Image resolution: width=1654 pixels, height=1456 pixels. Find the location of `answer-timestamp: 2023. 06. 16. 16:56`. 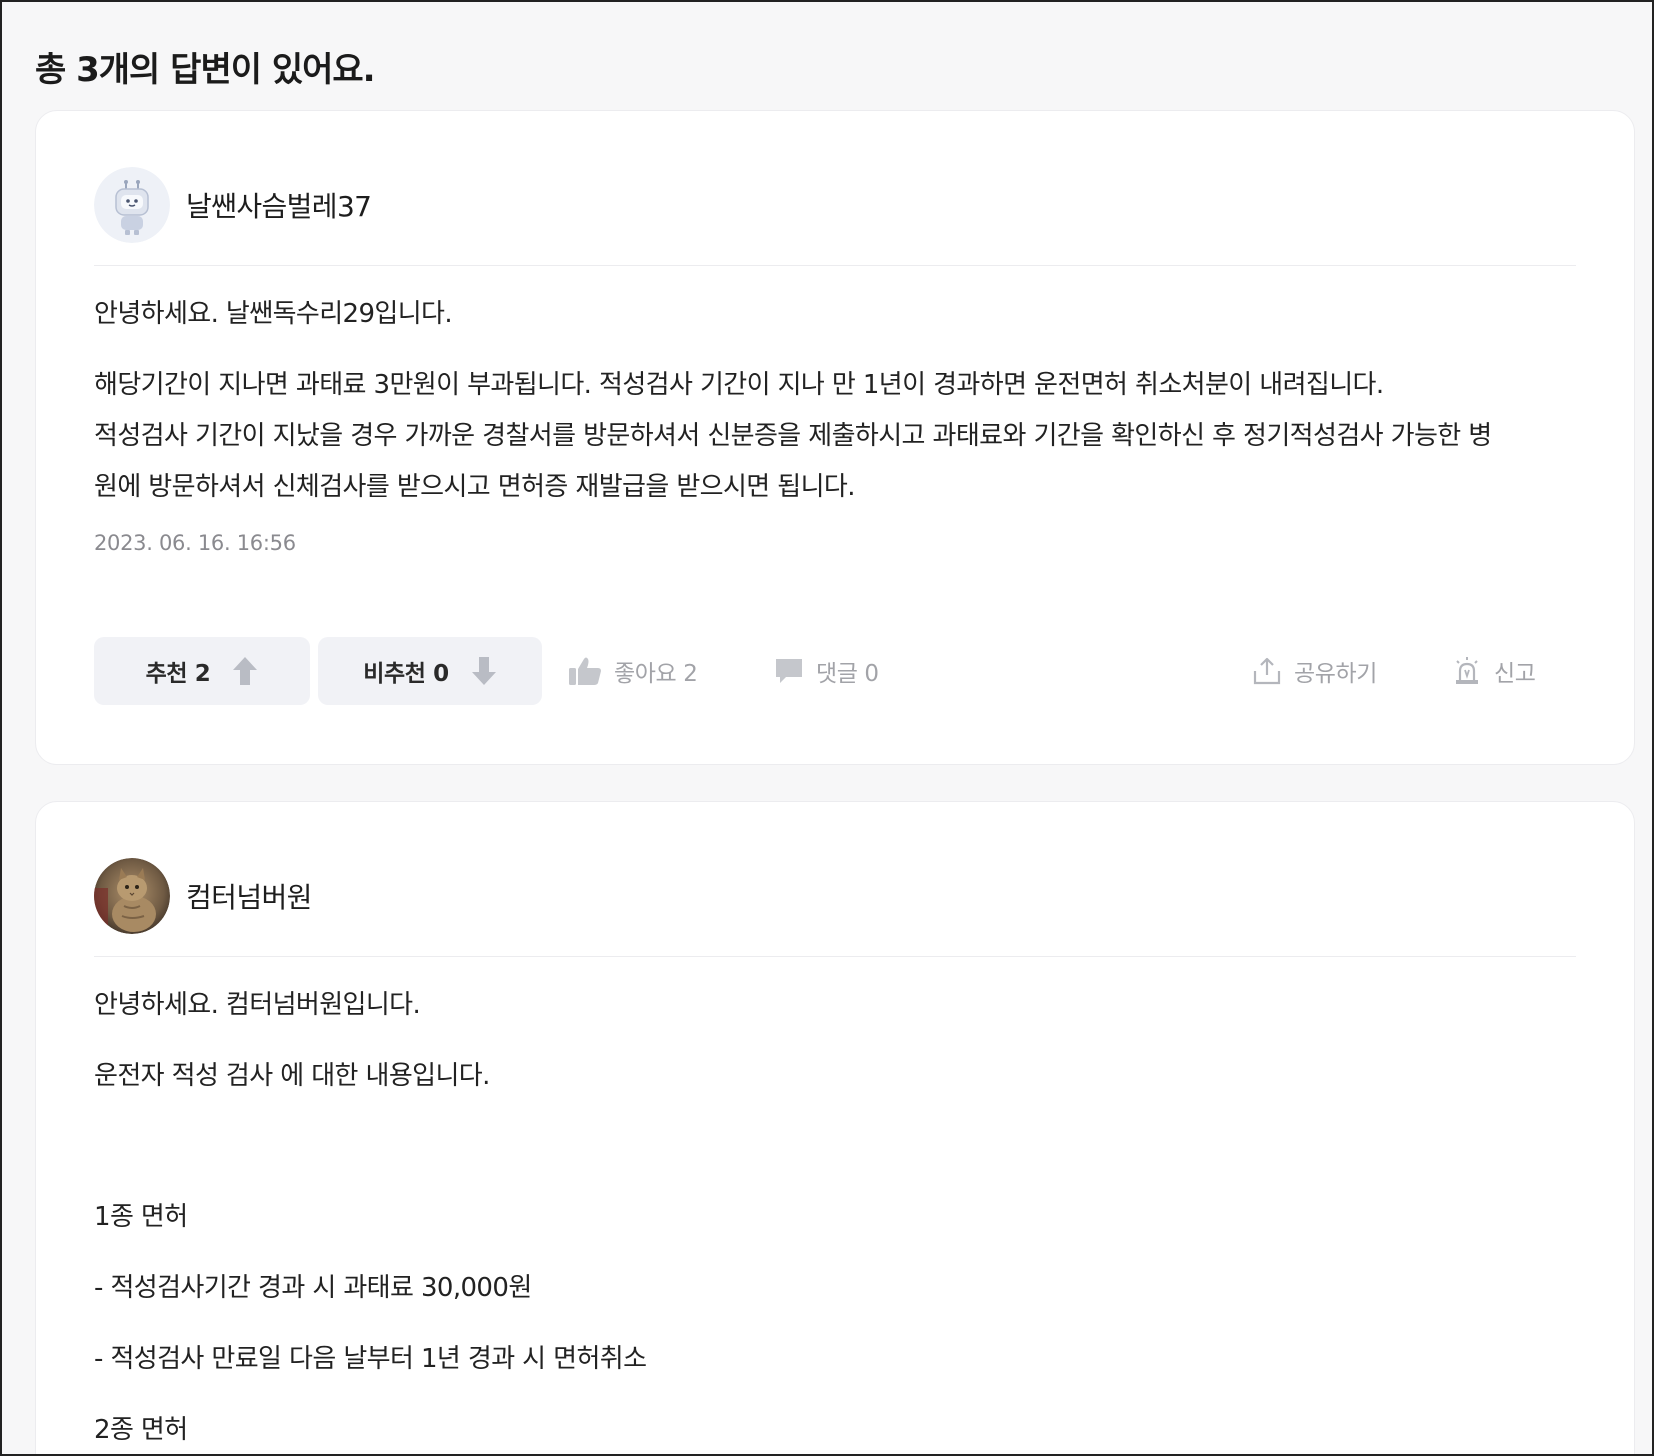

answer-timestamp: 2023. 06. 16. 16:56 is located at coordinates (195, 543).